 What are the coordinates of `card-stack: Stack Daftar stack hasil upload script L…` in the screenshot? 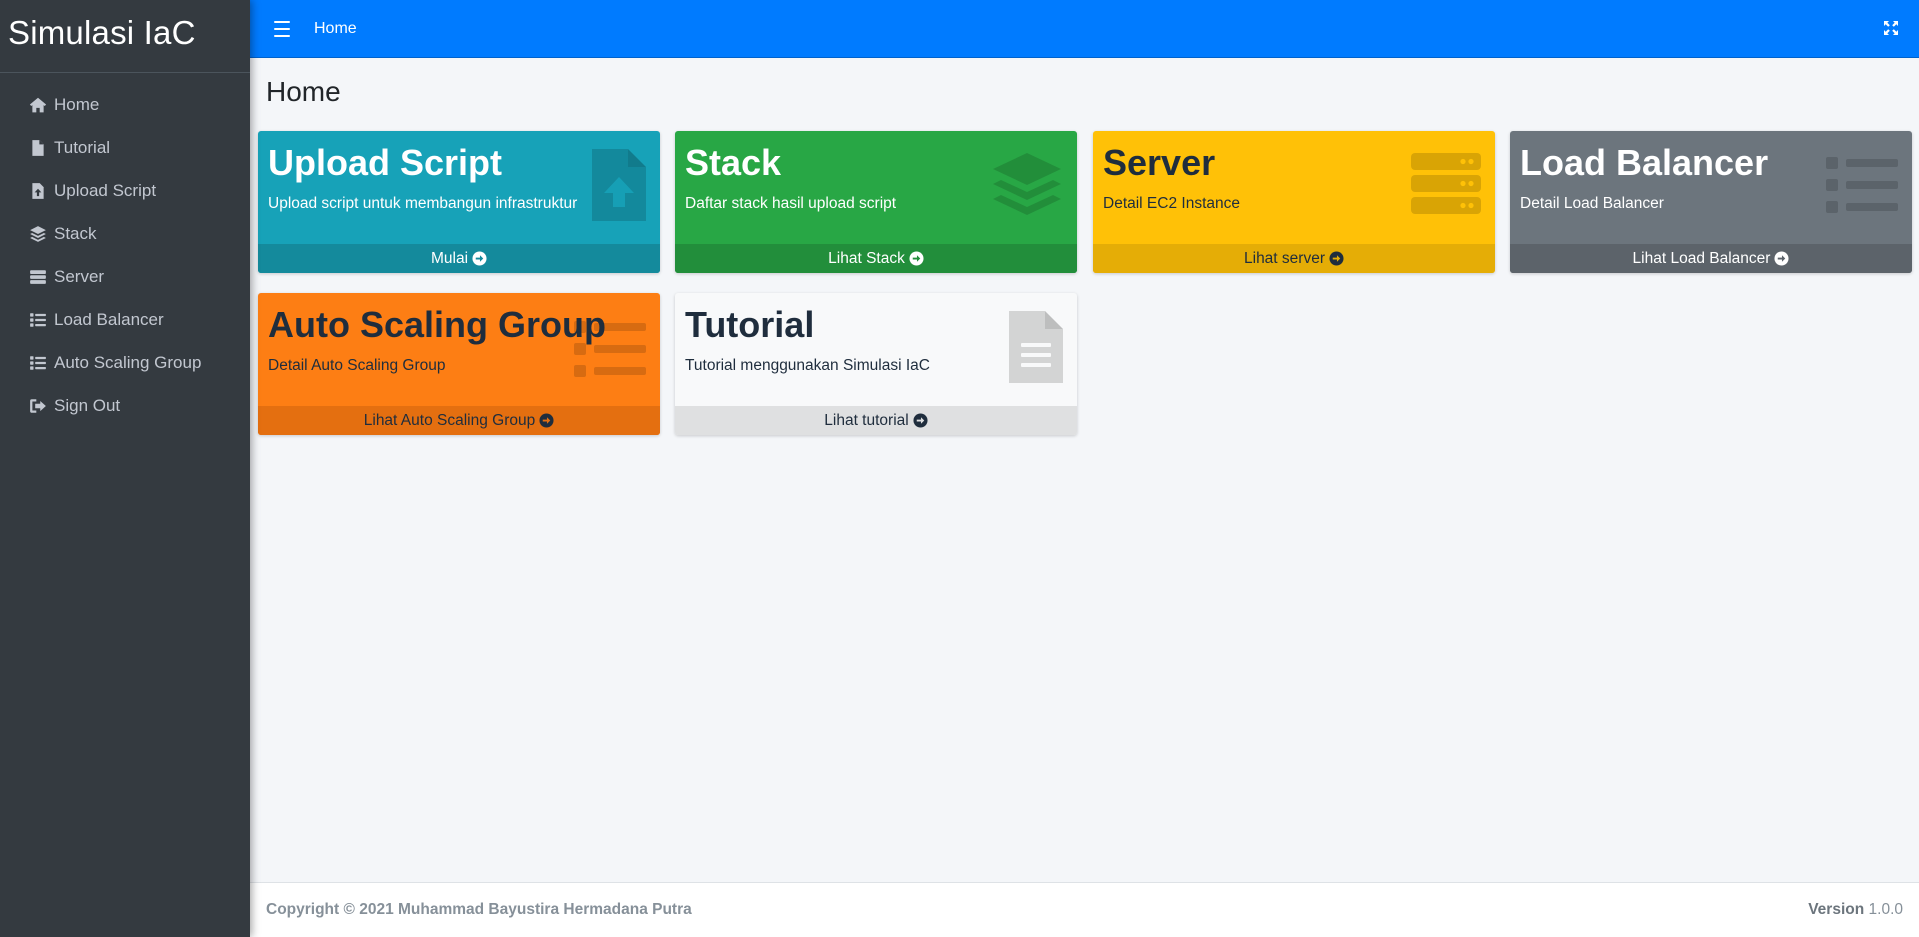 It's located at (876, 202).